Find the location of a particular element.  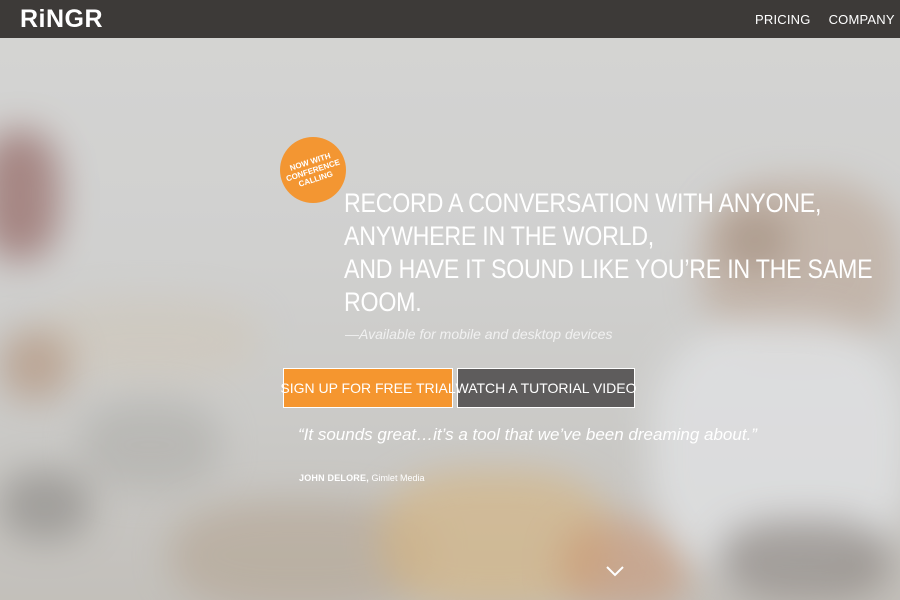

headline-line: RECORD A CONVERSATION WITH ANYONE, is located at coordinates (583, 203).